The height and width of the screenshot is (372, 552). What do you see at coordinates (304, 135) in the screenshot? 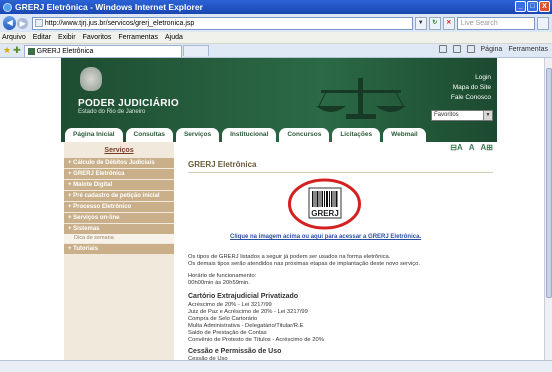
I see `nav-concursos: Concursos` at bounding box center [304, 135].